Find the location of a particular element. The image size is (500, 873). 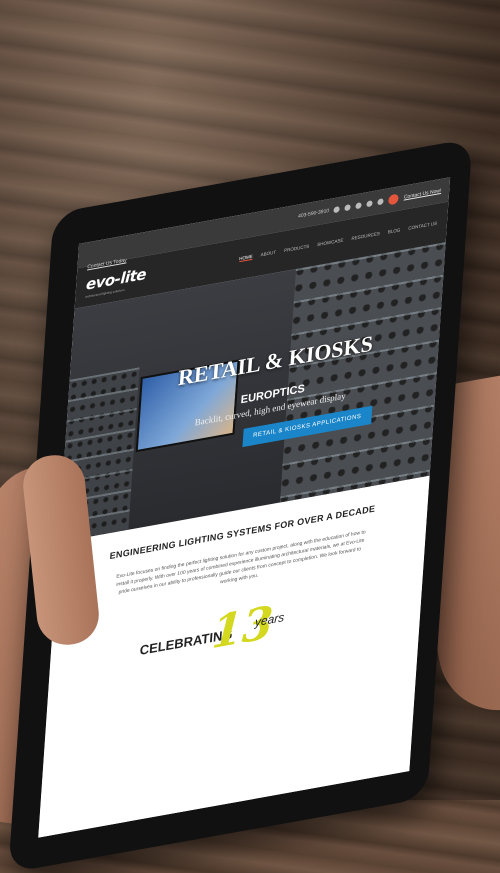

facebook-icon is located at coordinates (348, 208).